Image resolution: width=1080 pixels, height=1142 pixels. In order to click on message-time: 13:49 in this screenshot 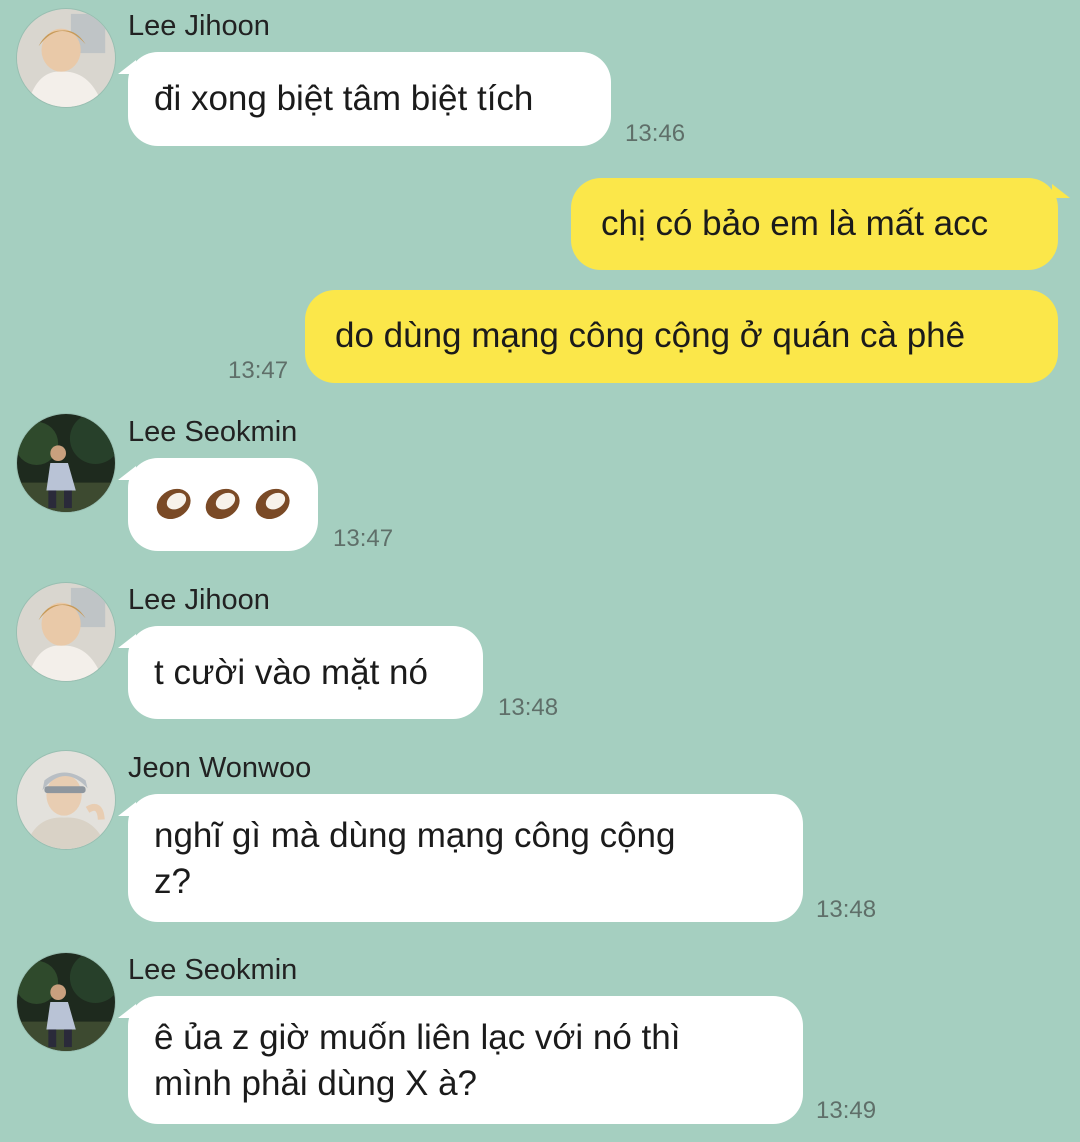, I will do `click(846, 1110)`.